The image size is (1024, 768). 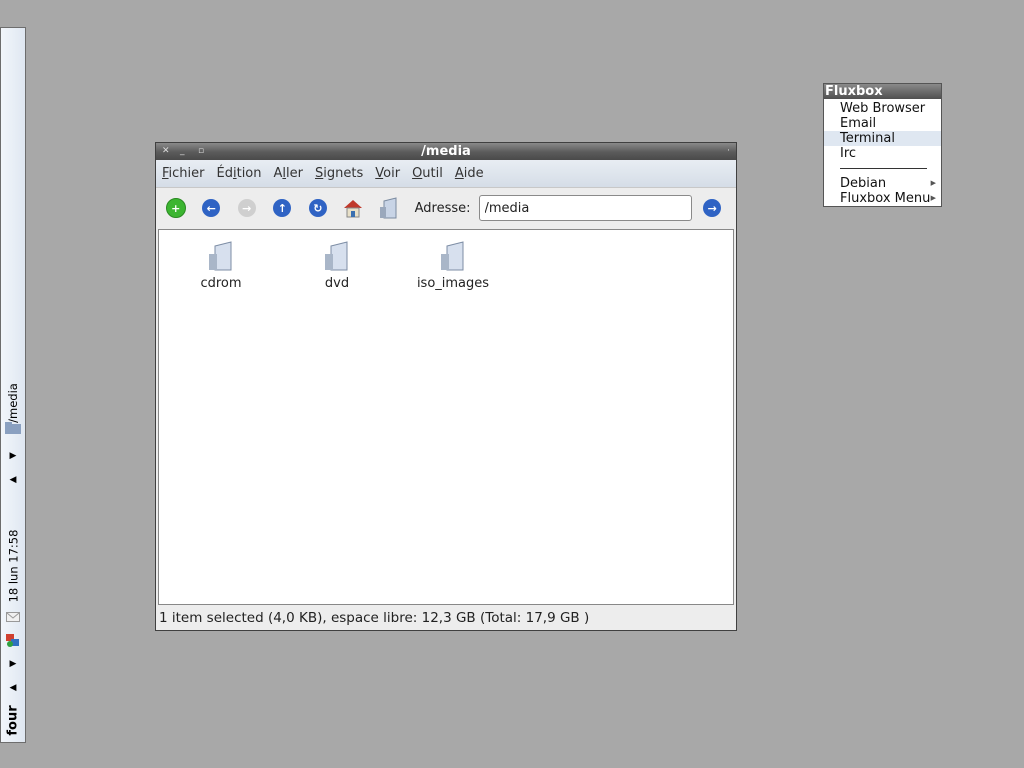 I want to click on item-label: cdrom, so click(x=221, y=283).